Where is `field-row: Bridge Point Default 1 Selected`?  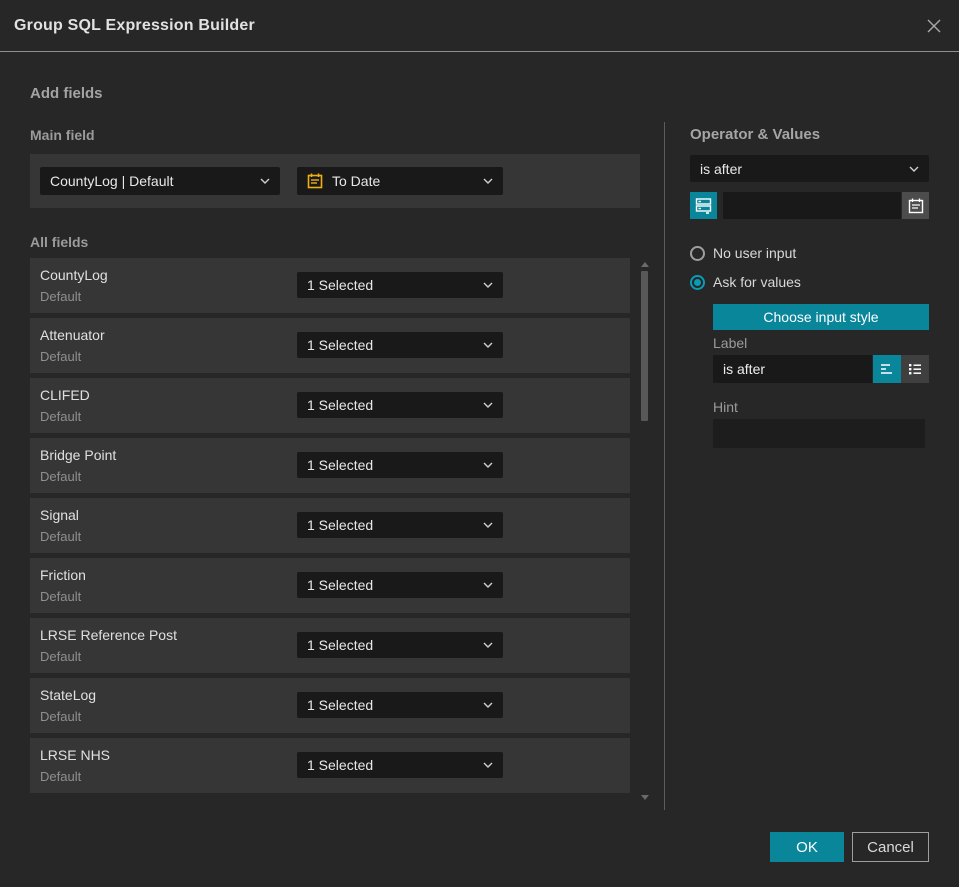
field-row: Bridge Point Default 1 Selected is located at coordinates (330, 465).